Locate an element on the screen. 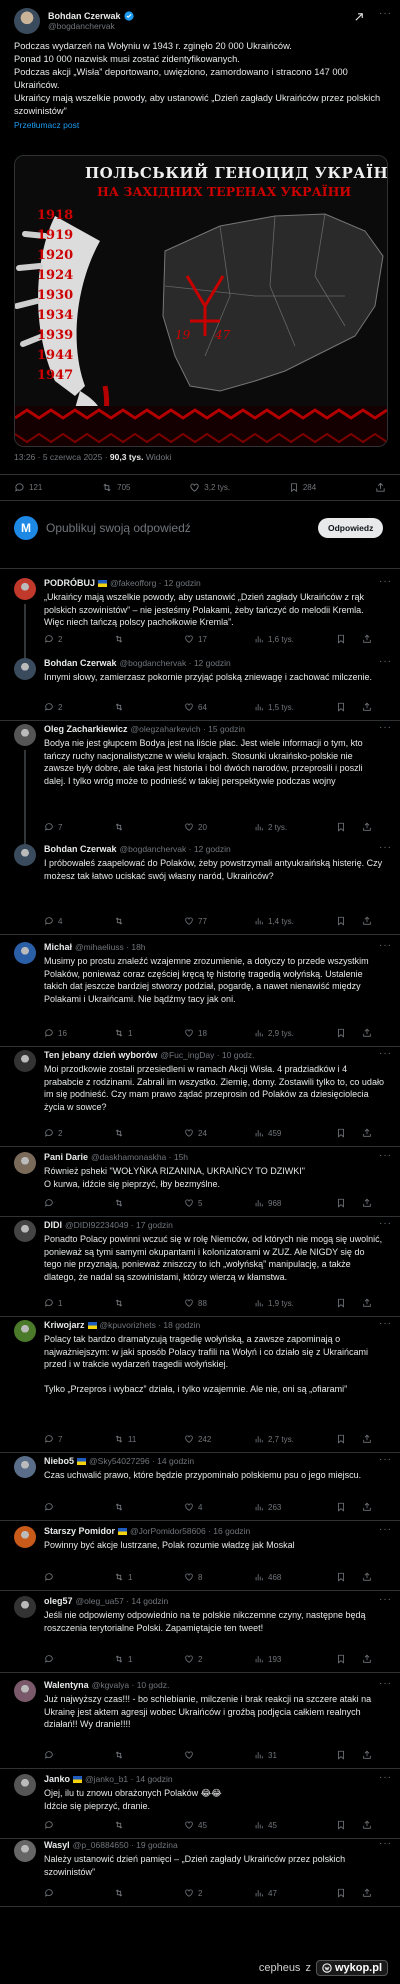  like-button: 45 is located at coordinates (195, 1825).